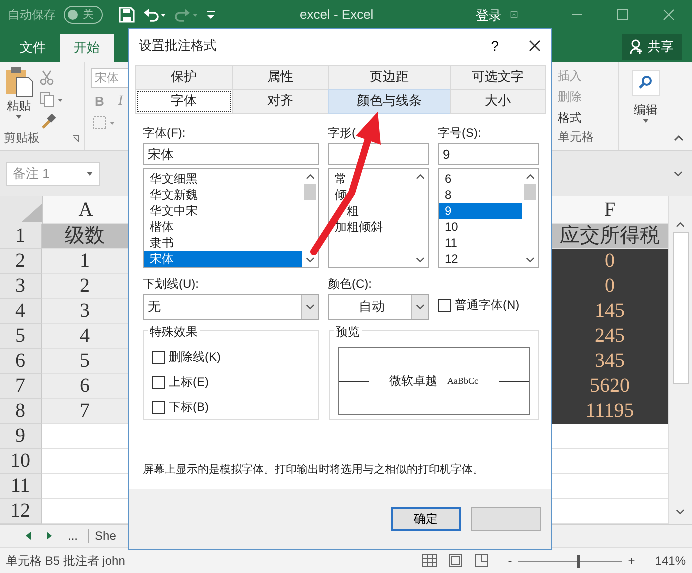 Image resolution: width=692 pixels, height=573 pixels. I want to click on checkbox-label: 删除线(K), so click(195, 357).